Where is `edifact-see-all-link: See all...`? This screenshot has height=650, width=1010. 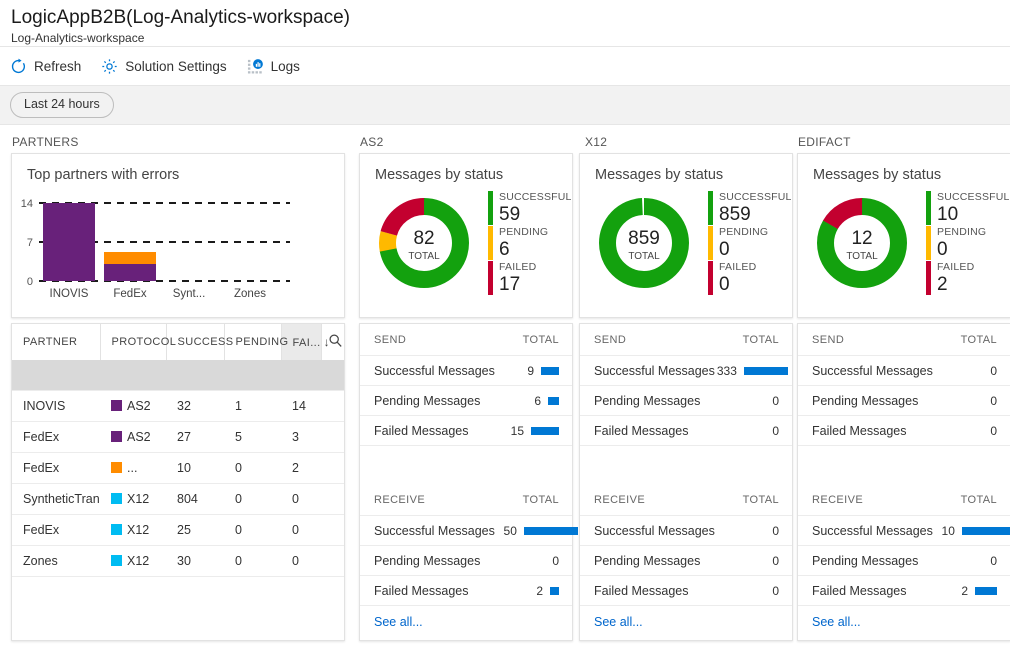
edifact-see-all-link: See all... is located at coordinates (904, 617).